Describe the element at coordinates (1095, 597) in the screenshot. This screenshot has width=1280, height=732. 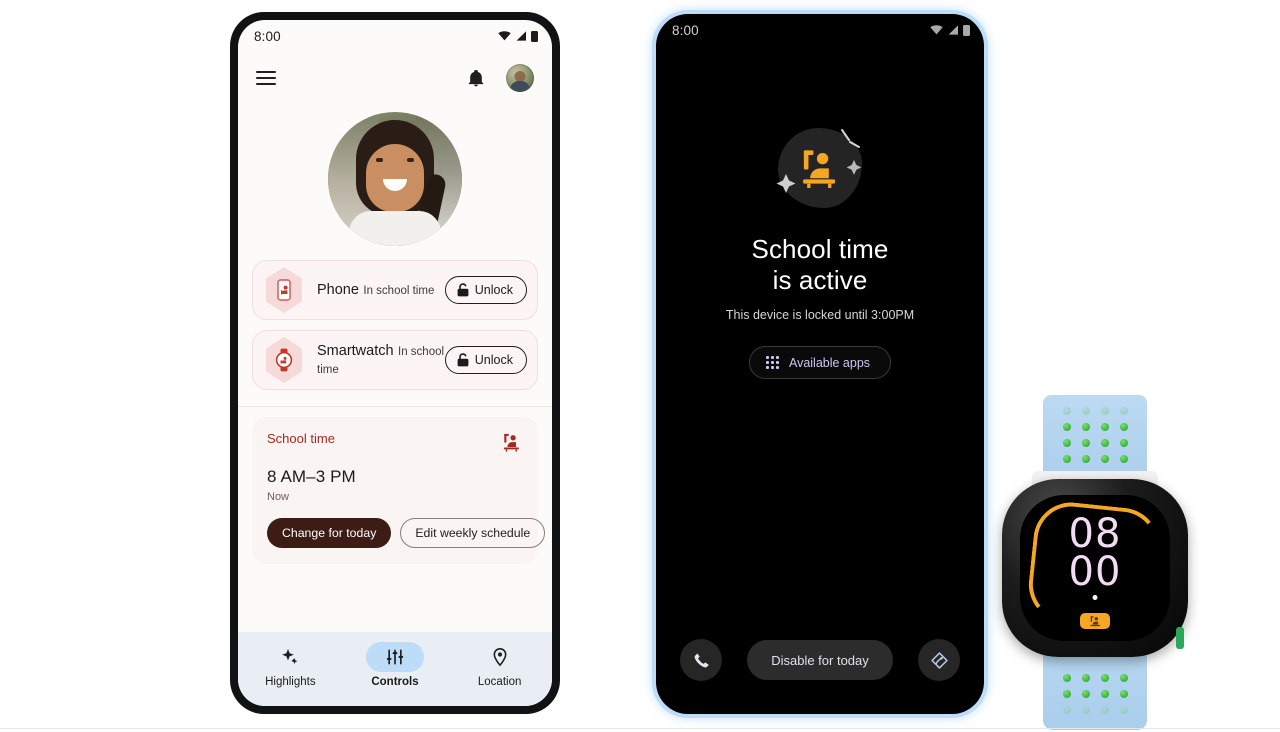
I see `watch-indicator-dot` at that location.